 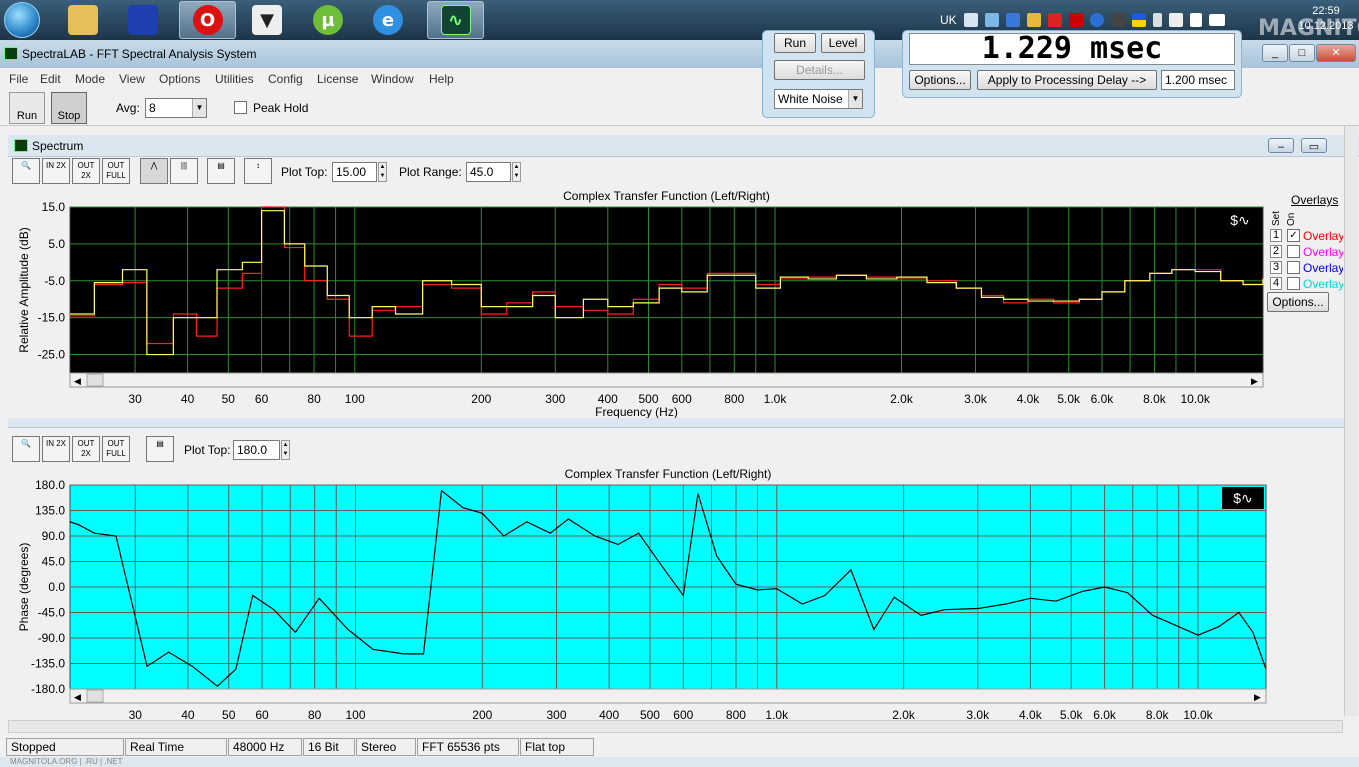 I want to click on menu-options: Options, so click(x=179, y=79).